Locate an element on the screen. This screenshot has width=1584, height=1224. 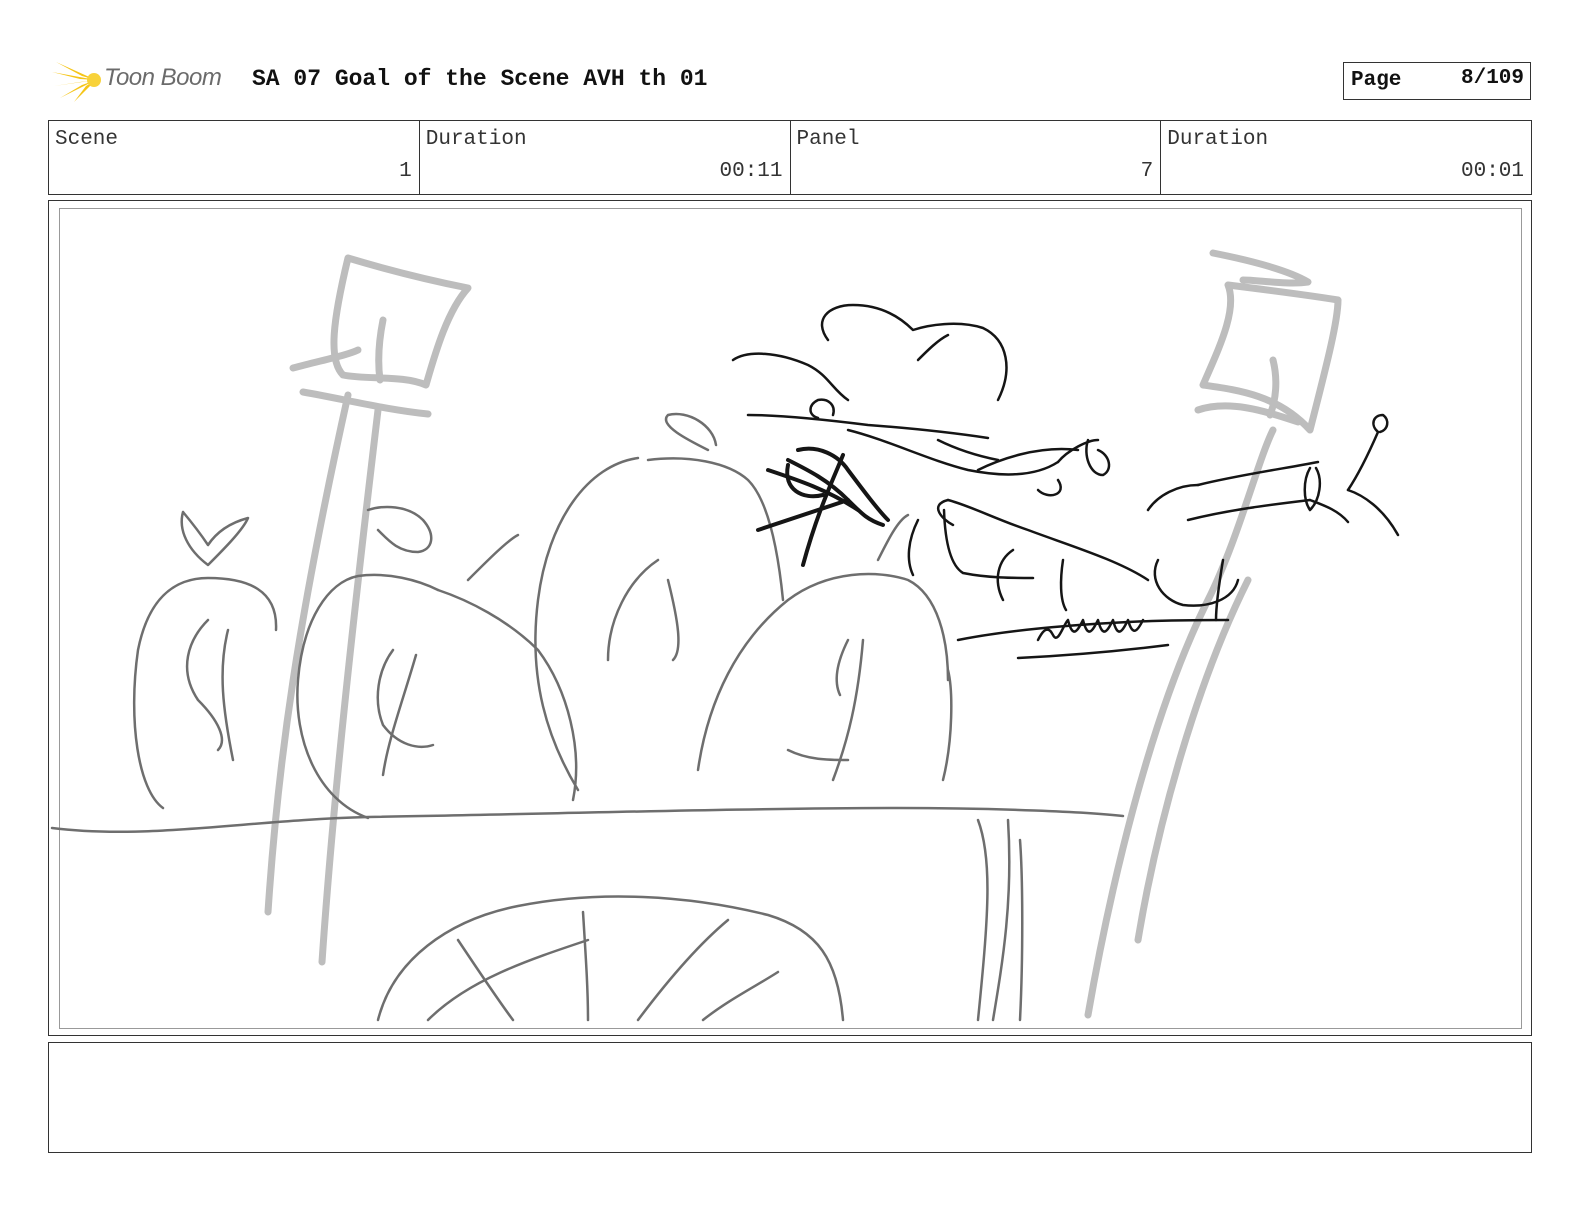
document-title: SA 07 Goal of the Scene AVH th 01 is located at coordinates (480, 79).